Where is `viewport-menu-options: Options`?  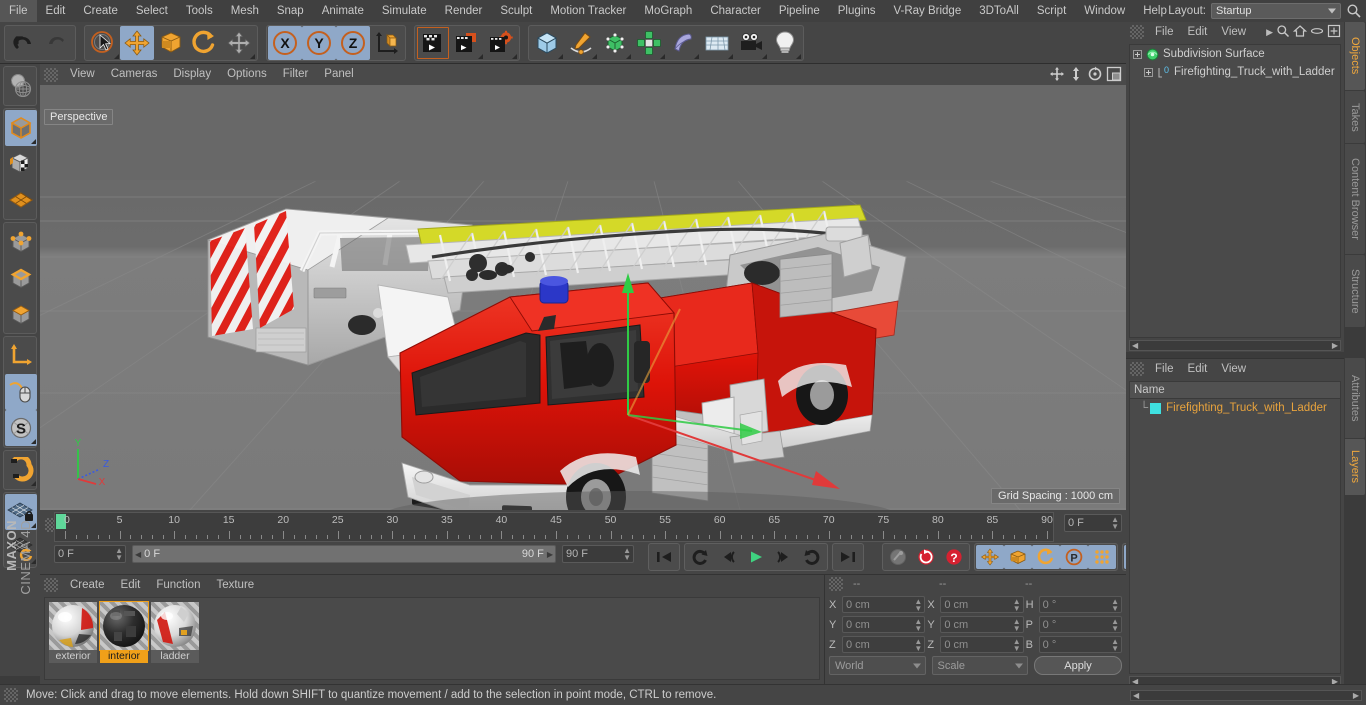 viewport-menu-options: Options is located at coordinates (247, 74).